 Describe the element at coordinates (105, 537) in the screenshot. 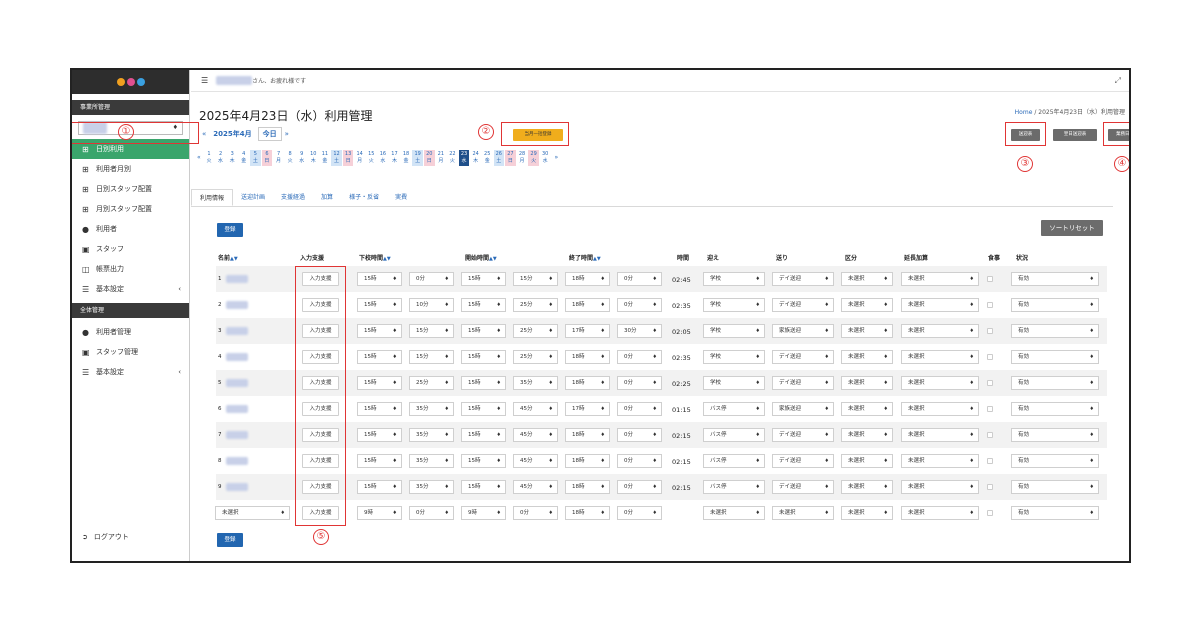

I see `logout-link: ➲ ログアウト` at that location.